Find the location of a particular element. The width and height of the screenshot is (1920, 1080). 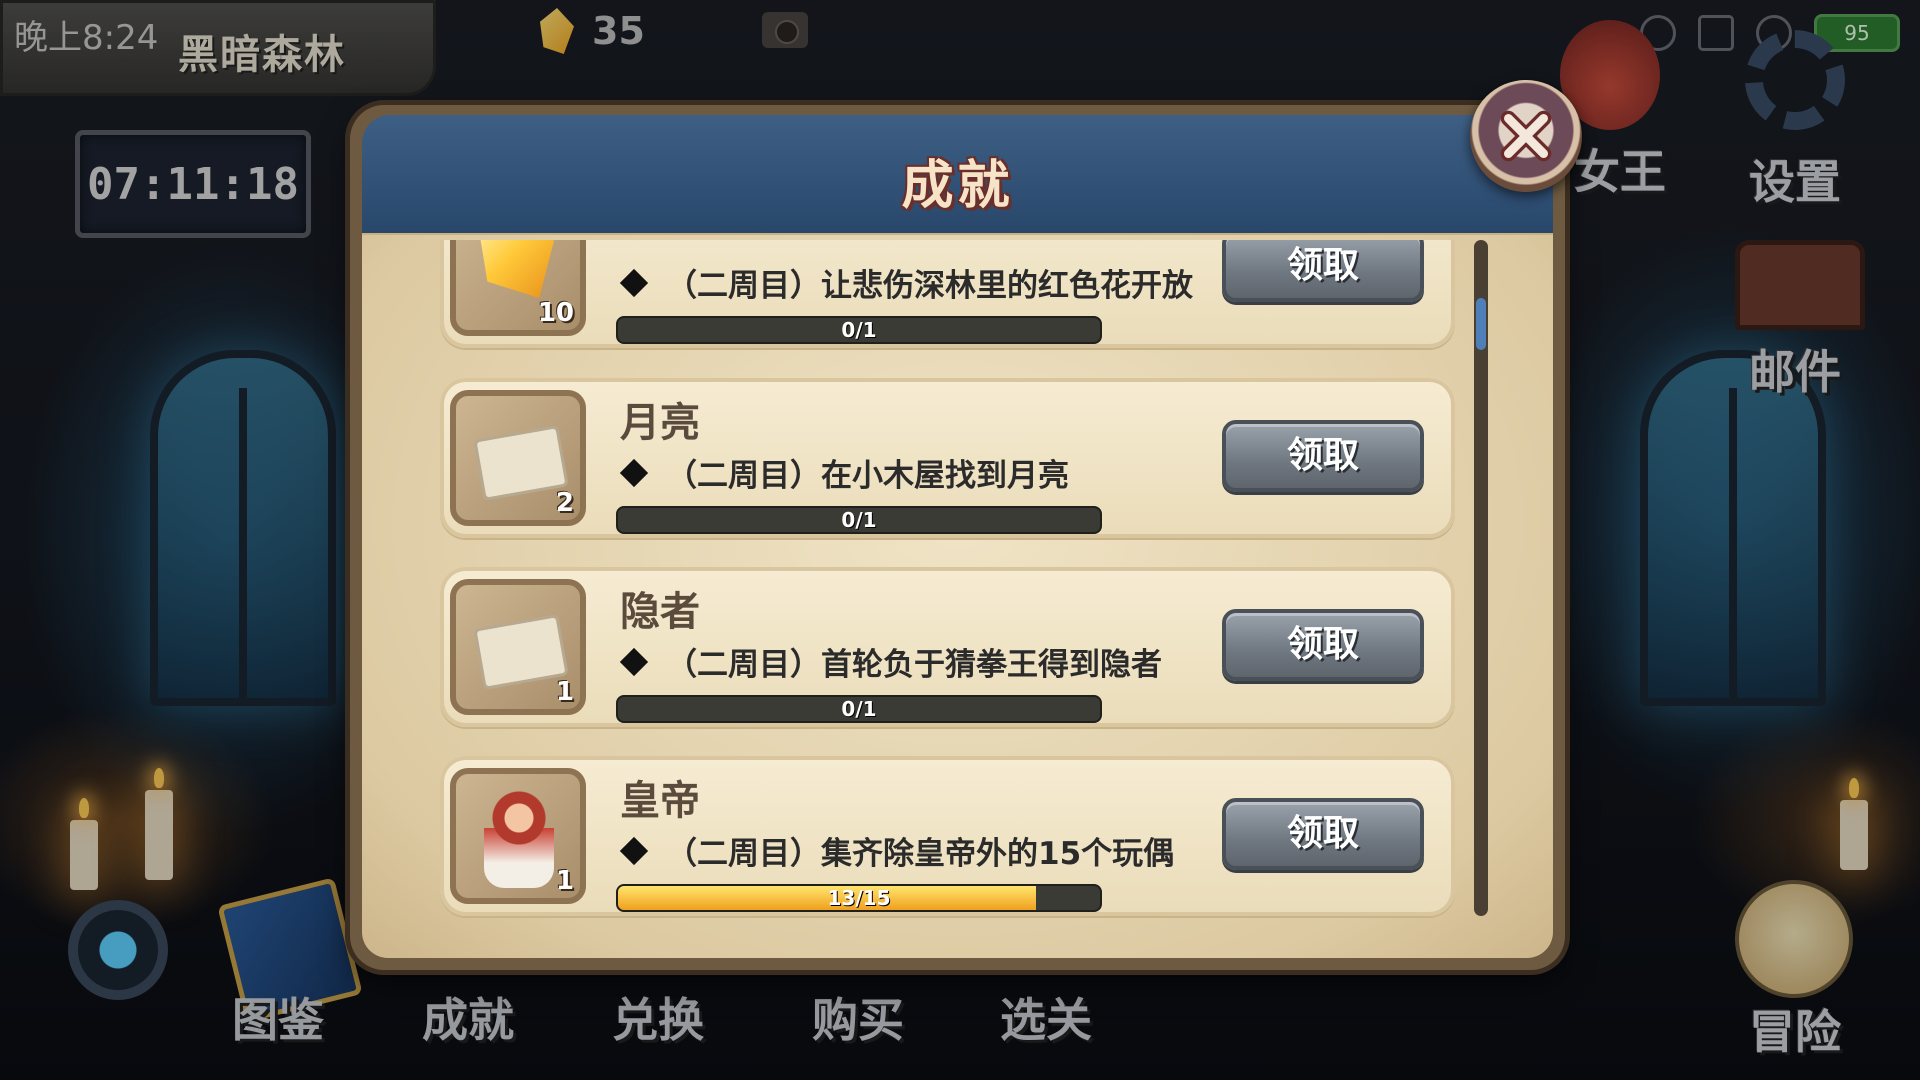

achievement-row: 10 （二周目）让悲伤深林里的红色花开放 0/1 领取 is located at coordinates (947, 294).